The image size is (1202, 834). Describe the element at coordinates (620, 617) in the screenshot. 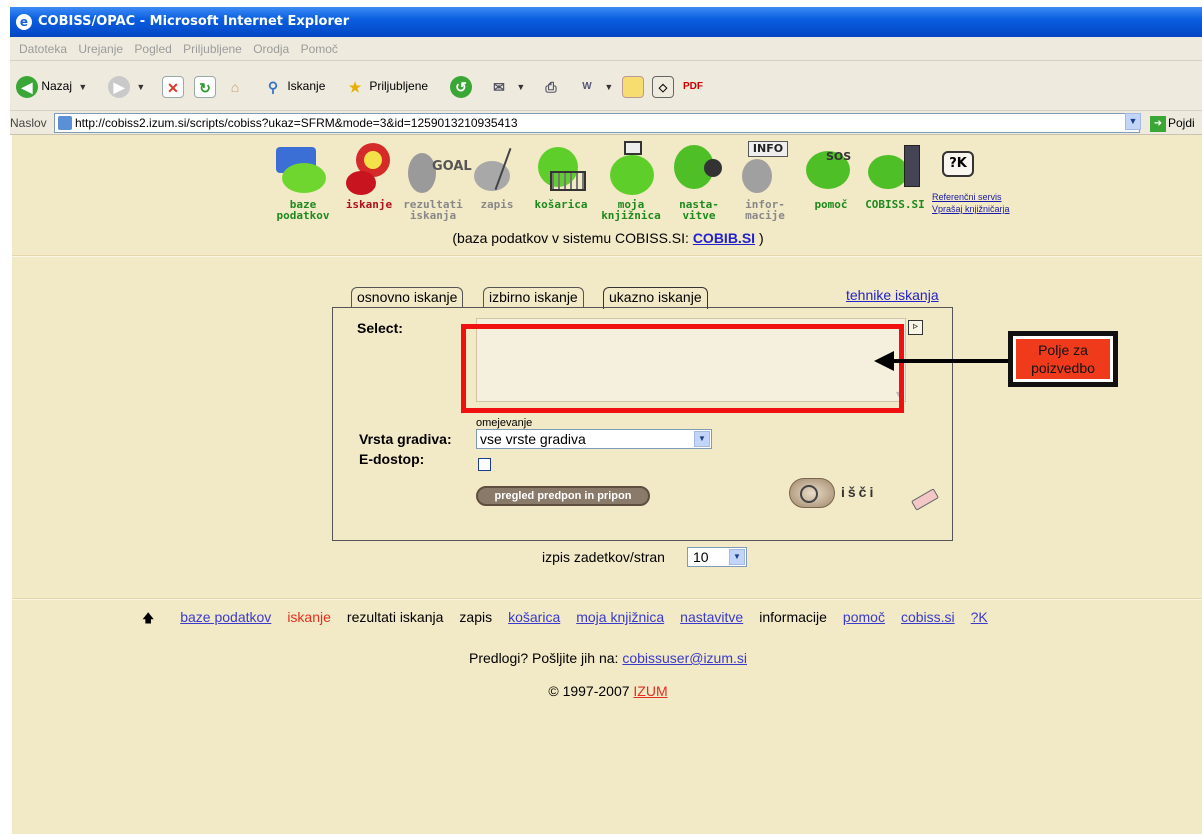

I see `bottom-nav-item: moja knjižnica` at that location.